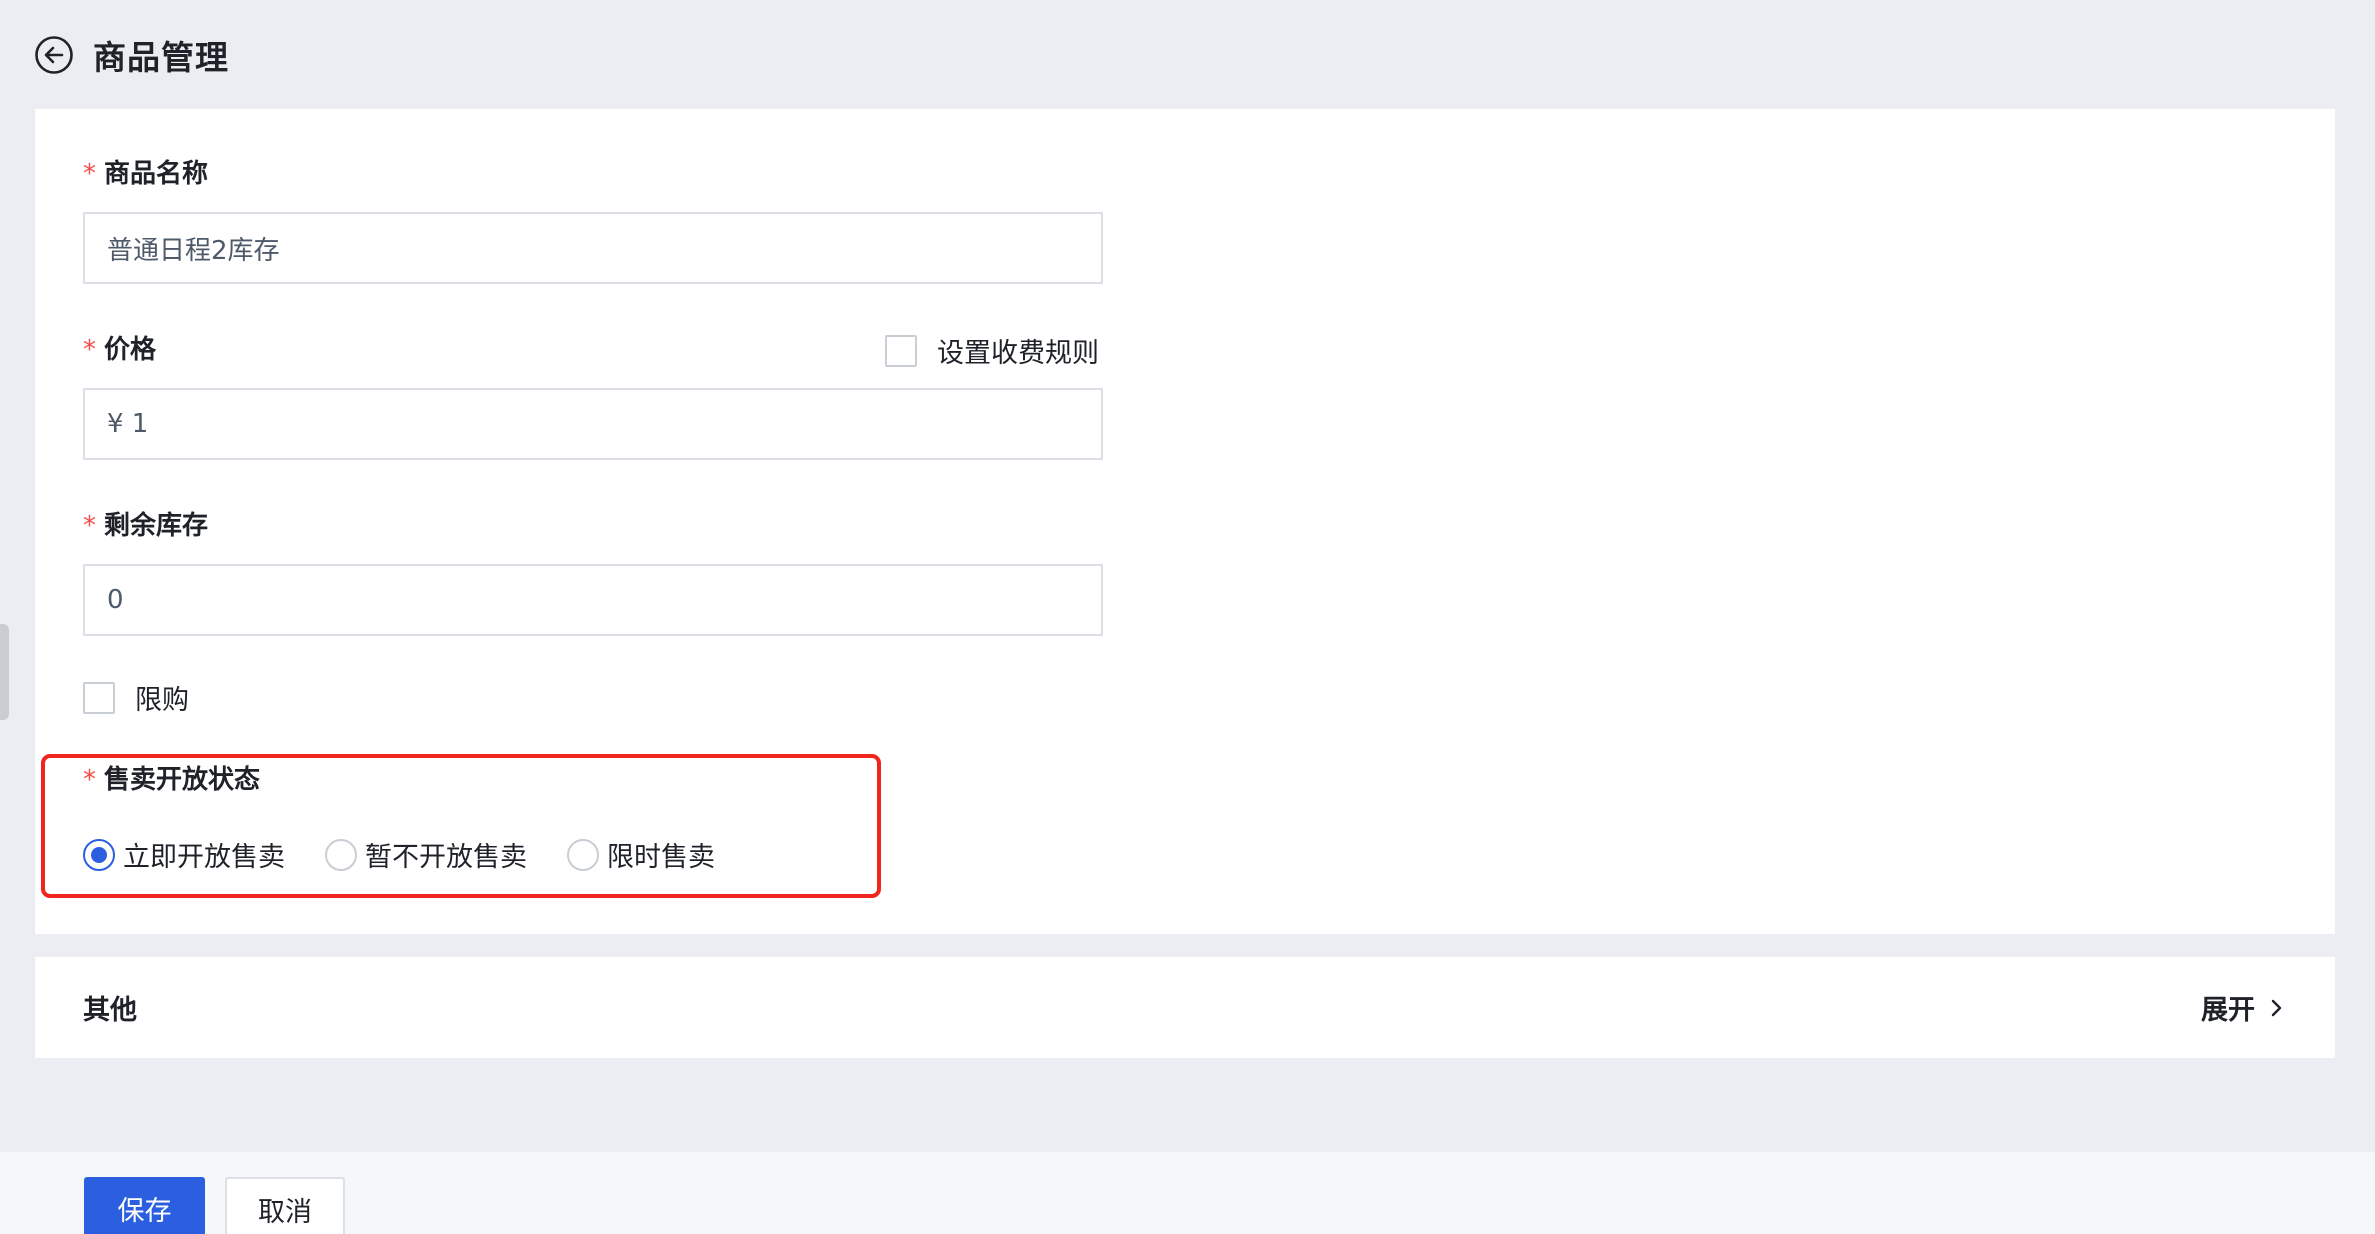 The width and height of the screenshot is (2375, 1234). I want to click on fee-rule-checkbox, so click(901, 350).